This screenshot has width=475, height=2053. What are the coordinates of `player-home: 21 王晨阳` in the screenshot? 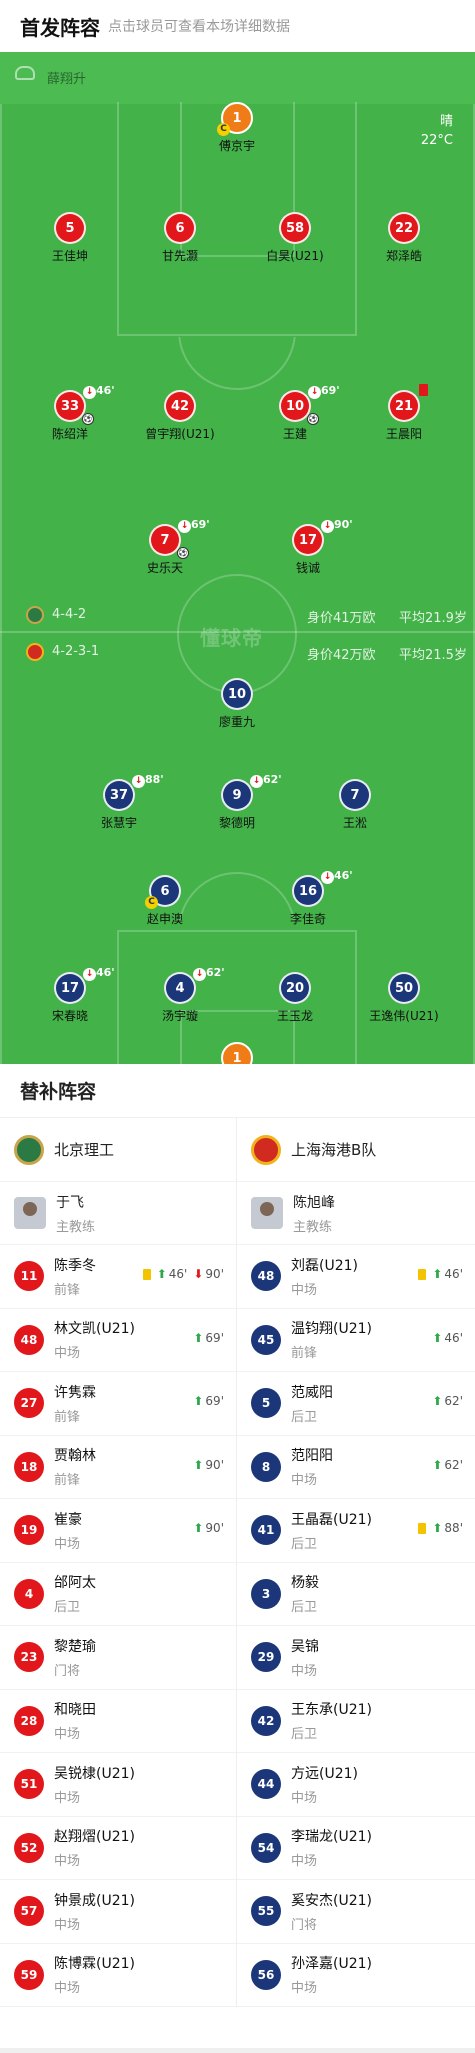 It's located at (404, 413).